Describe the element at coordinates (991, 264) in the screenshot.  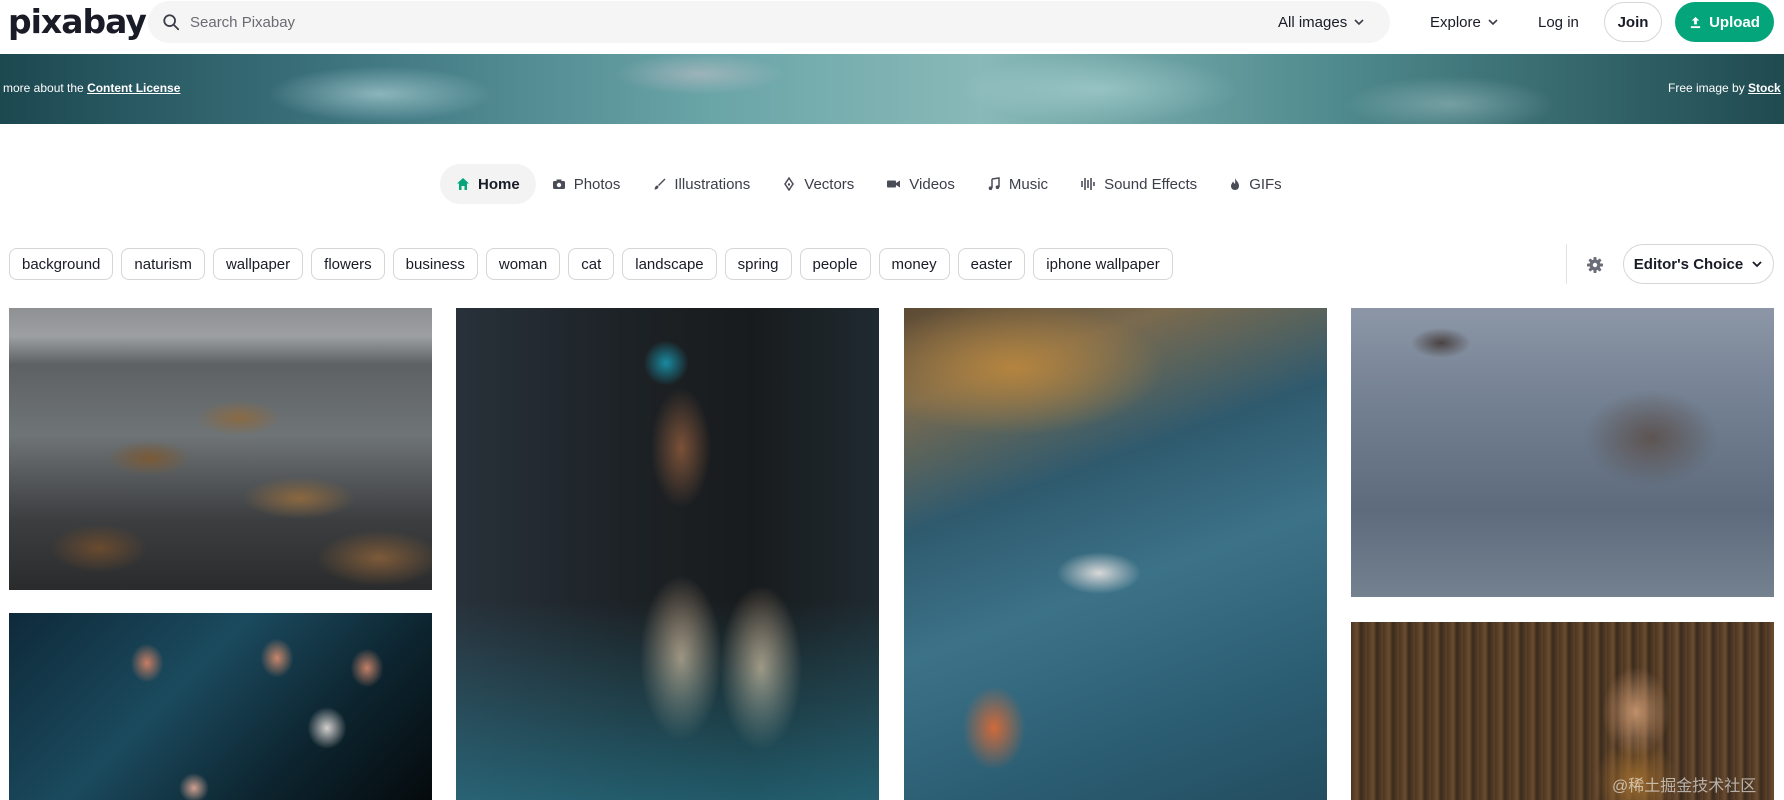
I see `tag-chip: easter` at that location.